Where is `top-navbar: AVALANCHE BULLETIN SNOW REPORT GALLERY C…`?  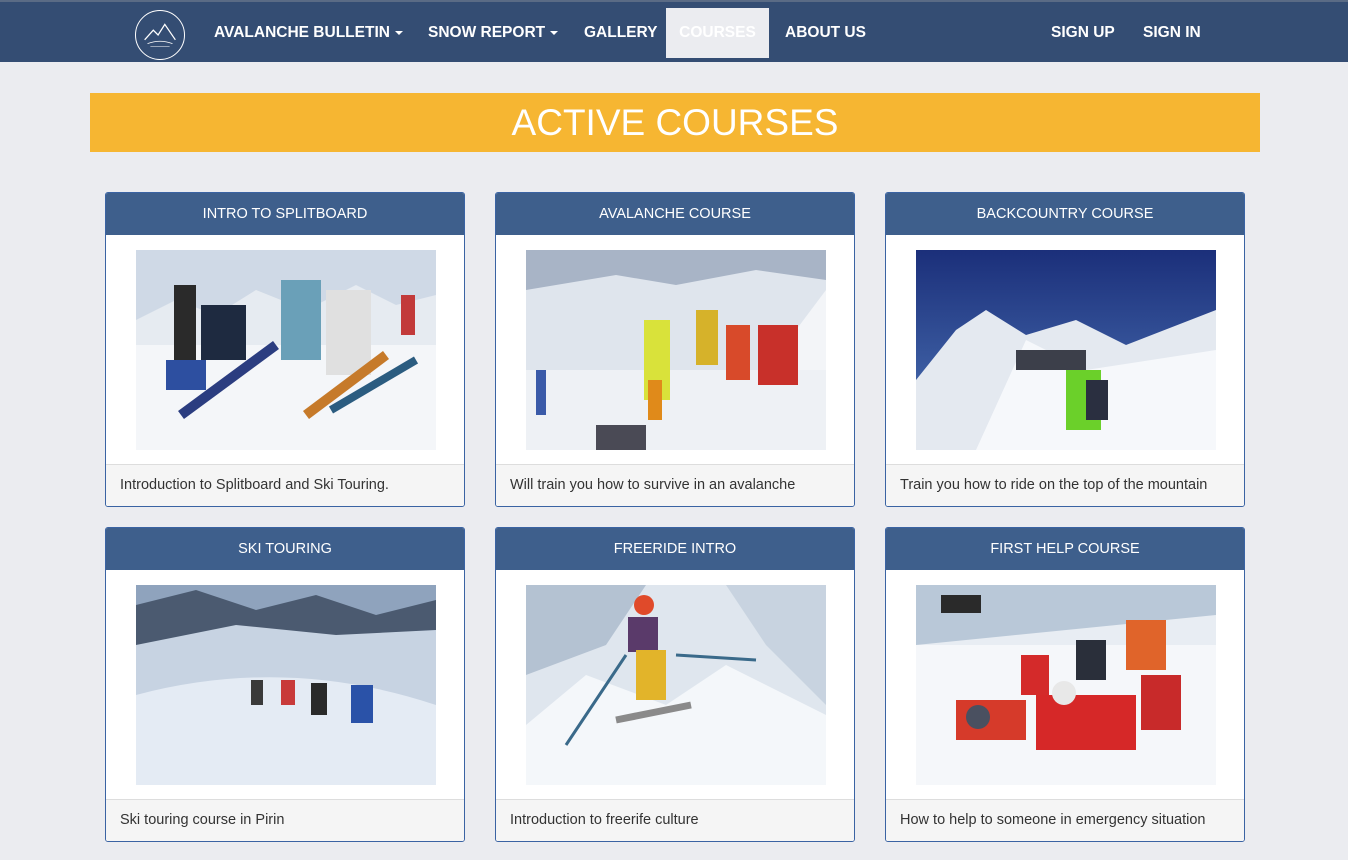 top-navbar: AVALANCHE BULLETIN SNOW REPORT GALLERY C… is located at coordinates (674, 31).